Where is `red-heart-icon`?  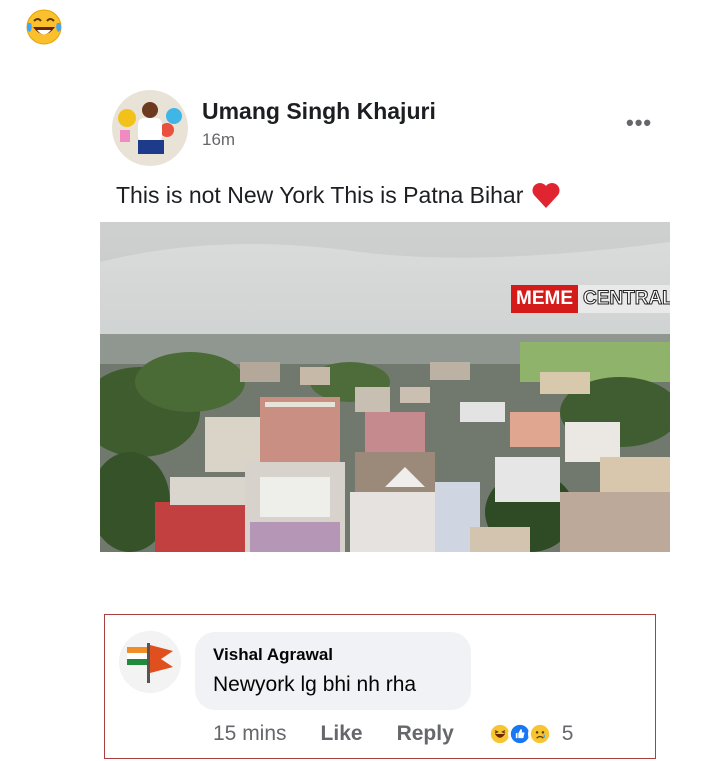
red-heart-icon is located at coordinates (546, 195).